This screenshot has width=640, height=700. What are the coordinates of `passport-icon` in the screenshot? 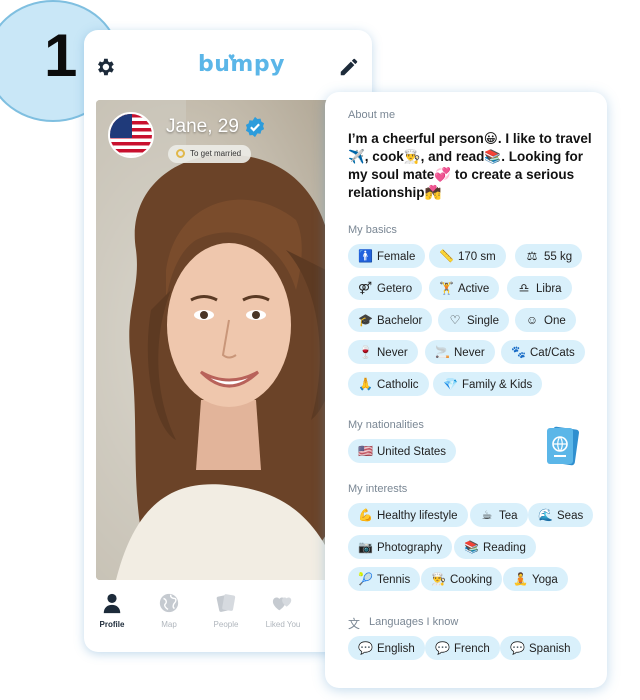 It's located at (563, 446).